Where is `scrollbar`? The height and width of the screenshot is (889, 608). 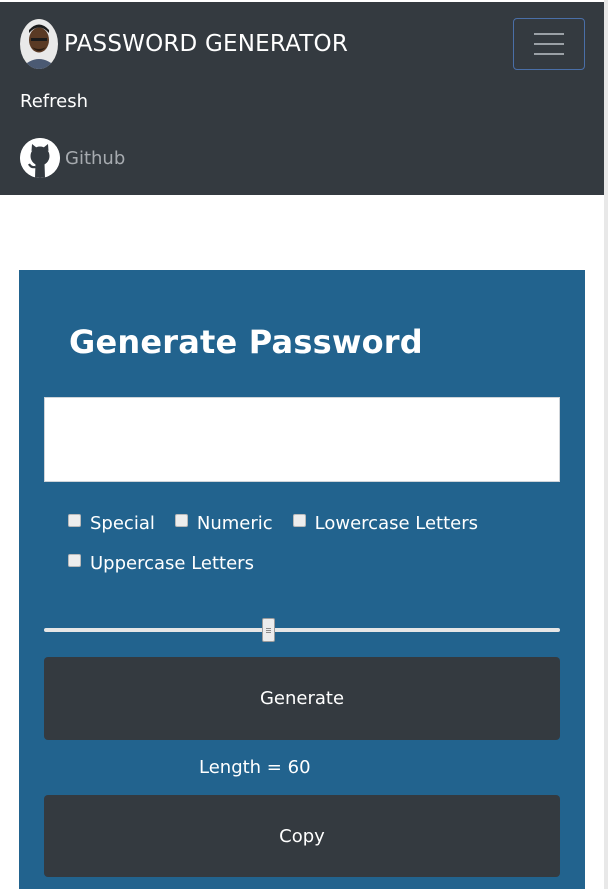 scrollbar is located at coordinates (606, 444).